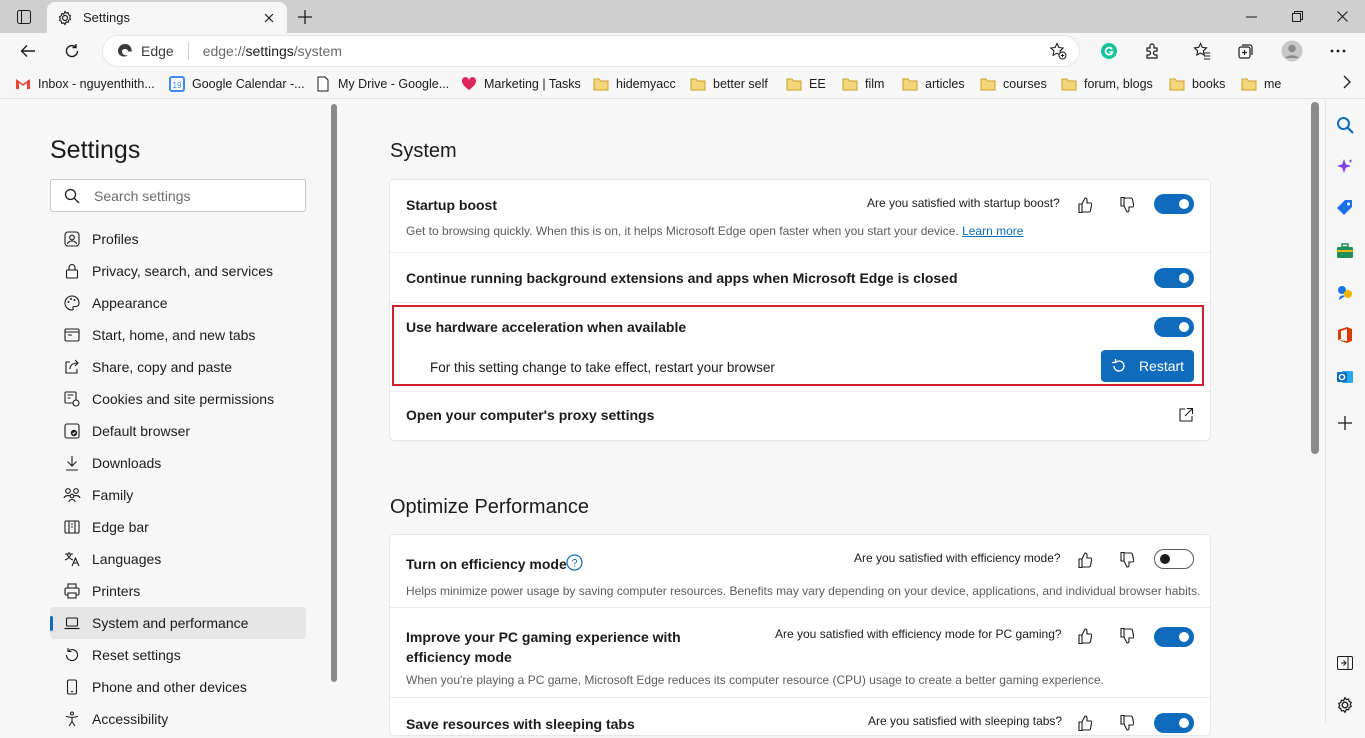 The width and height of the screenshot is (1365, 738). Describe the element at coordinates (728, 84) in the screenshot. I see `bookmark-folder: better self` at that location.